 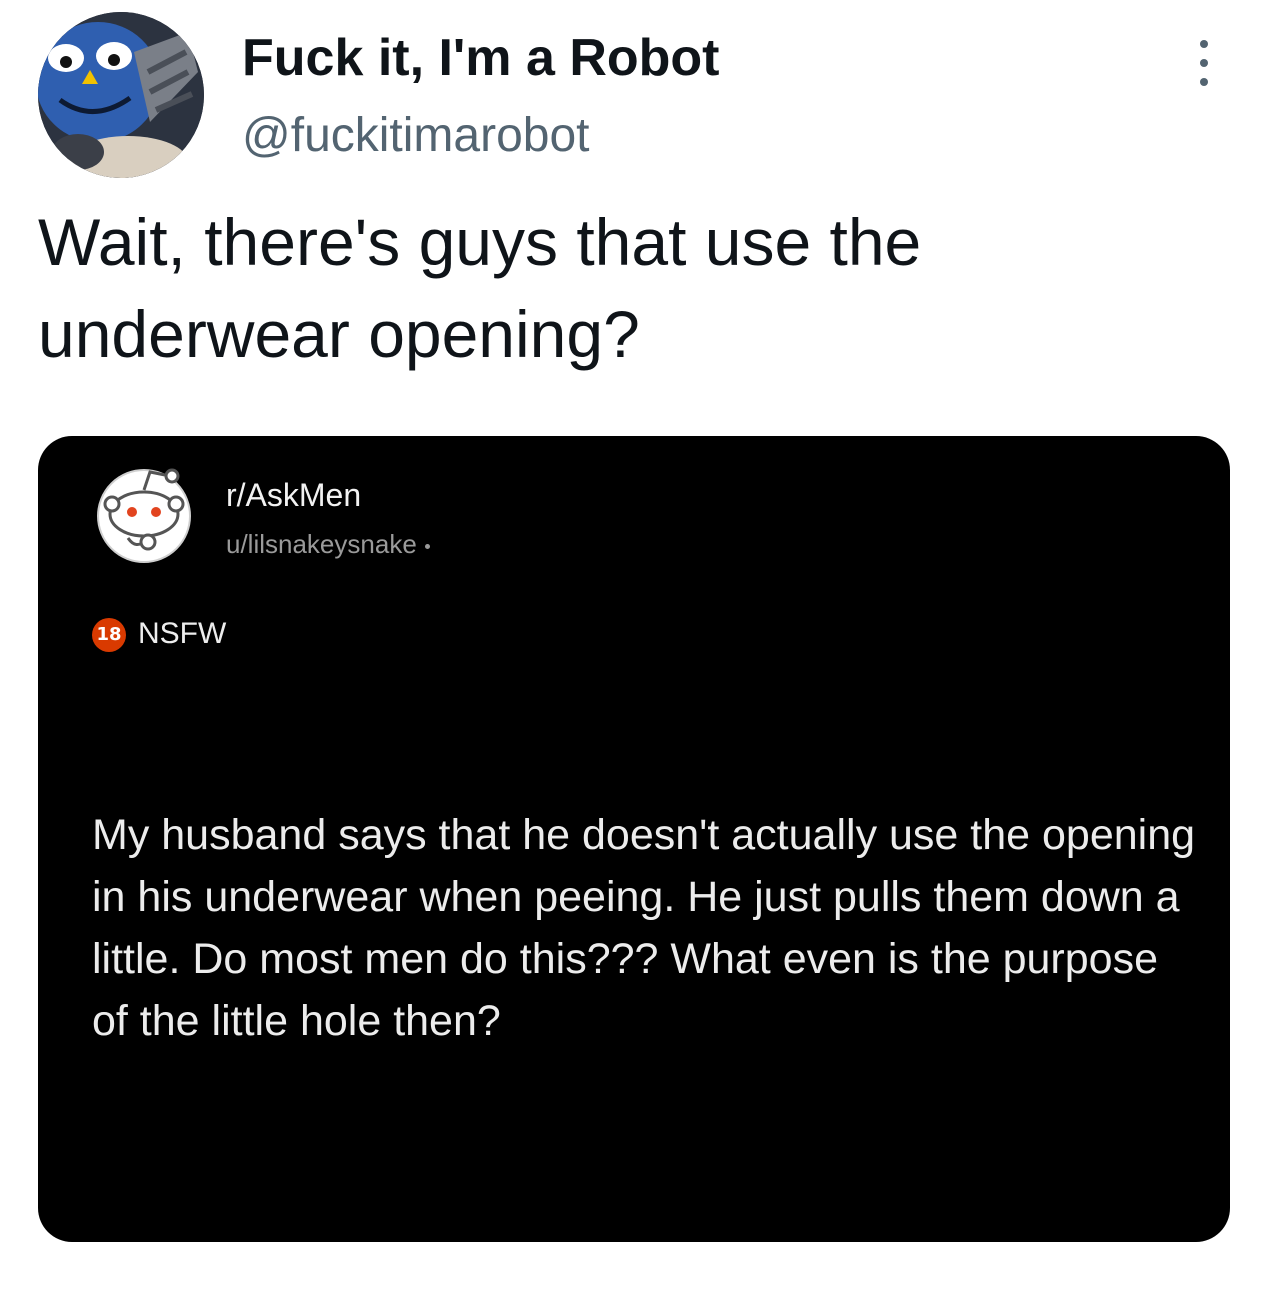 What do you see at coordinates (481, 58) in the screenshot?
I see `display-name: Fuck it, I'm a Robot` at bounding box center [481, 58].